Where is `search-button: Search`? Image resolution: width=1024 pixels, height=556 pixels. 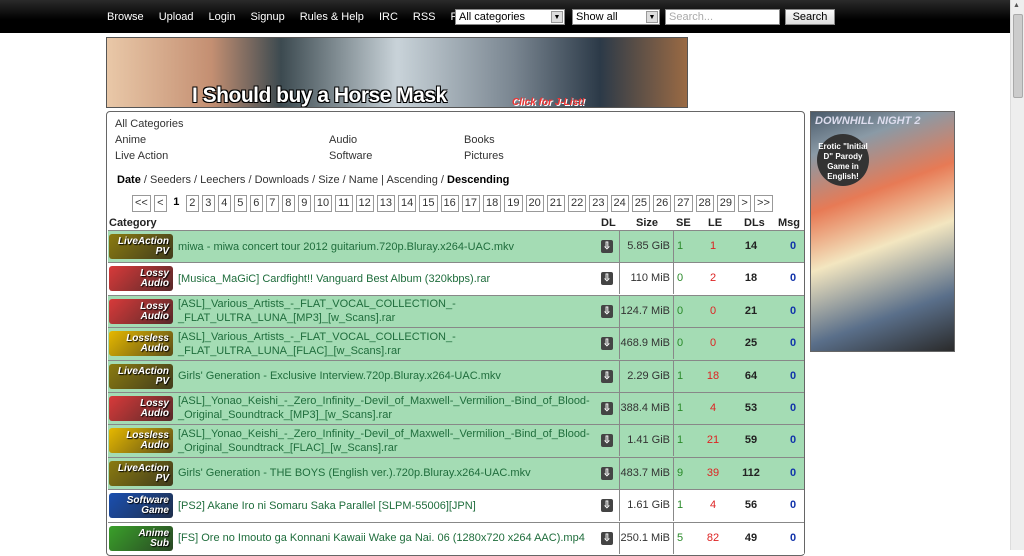 search-button: Search is located at coordinates (810, 17).